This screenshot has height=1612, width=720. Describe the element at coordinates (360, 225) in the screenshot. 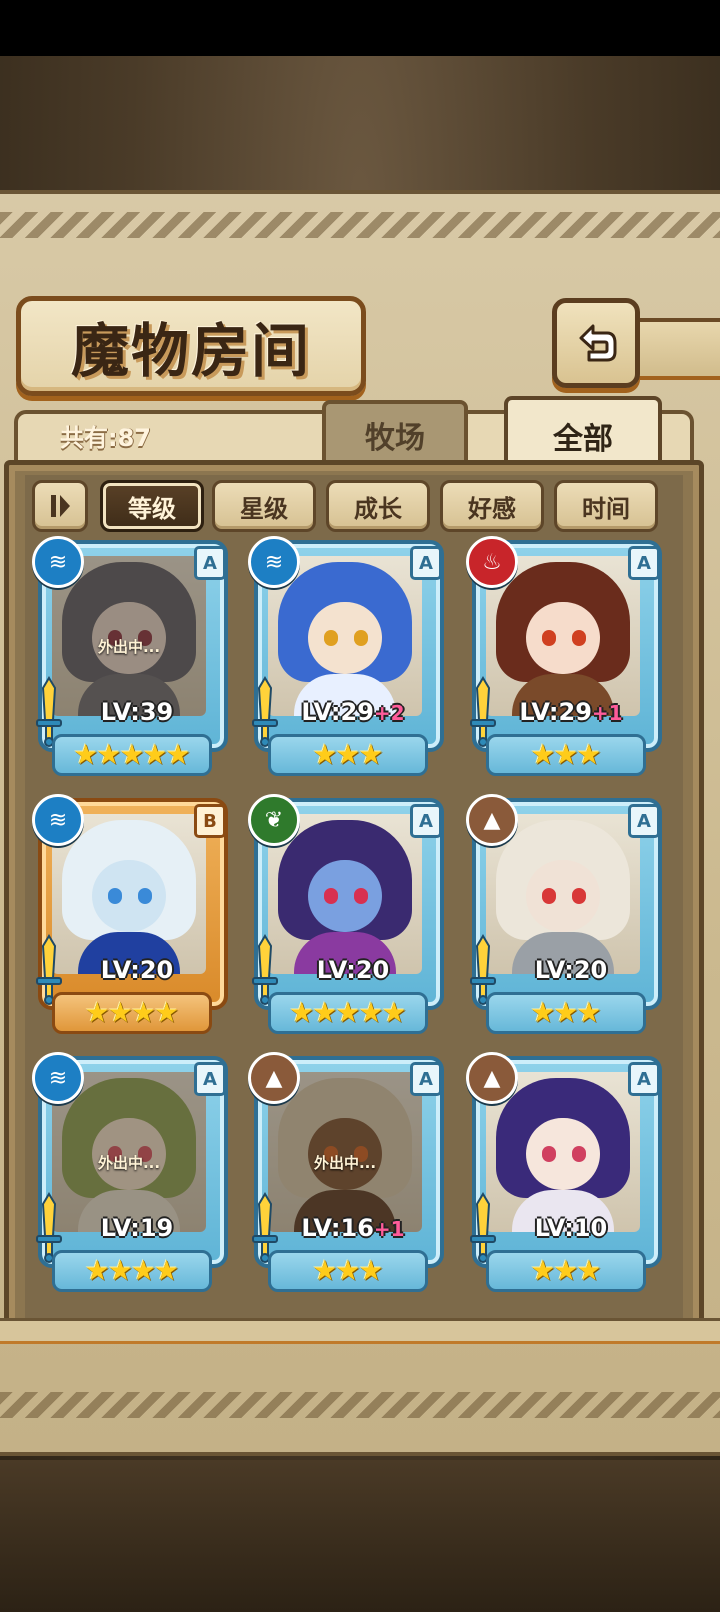

I see `torn-edge-top` at that location.